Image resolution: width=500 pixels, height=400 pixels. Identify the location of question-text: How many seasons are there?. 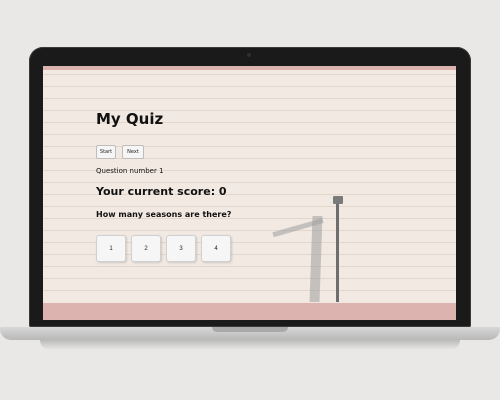
(164, 214).